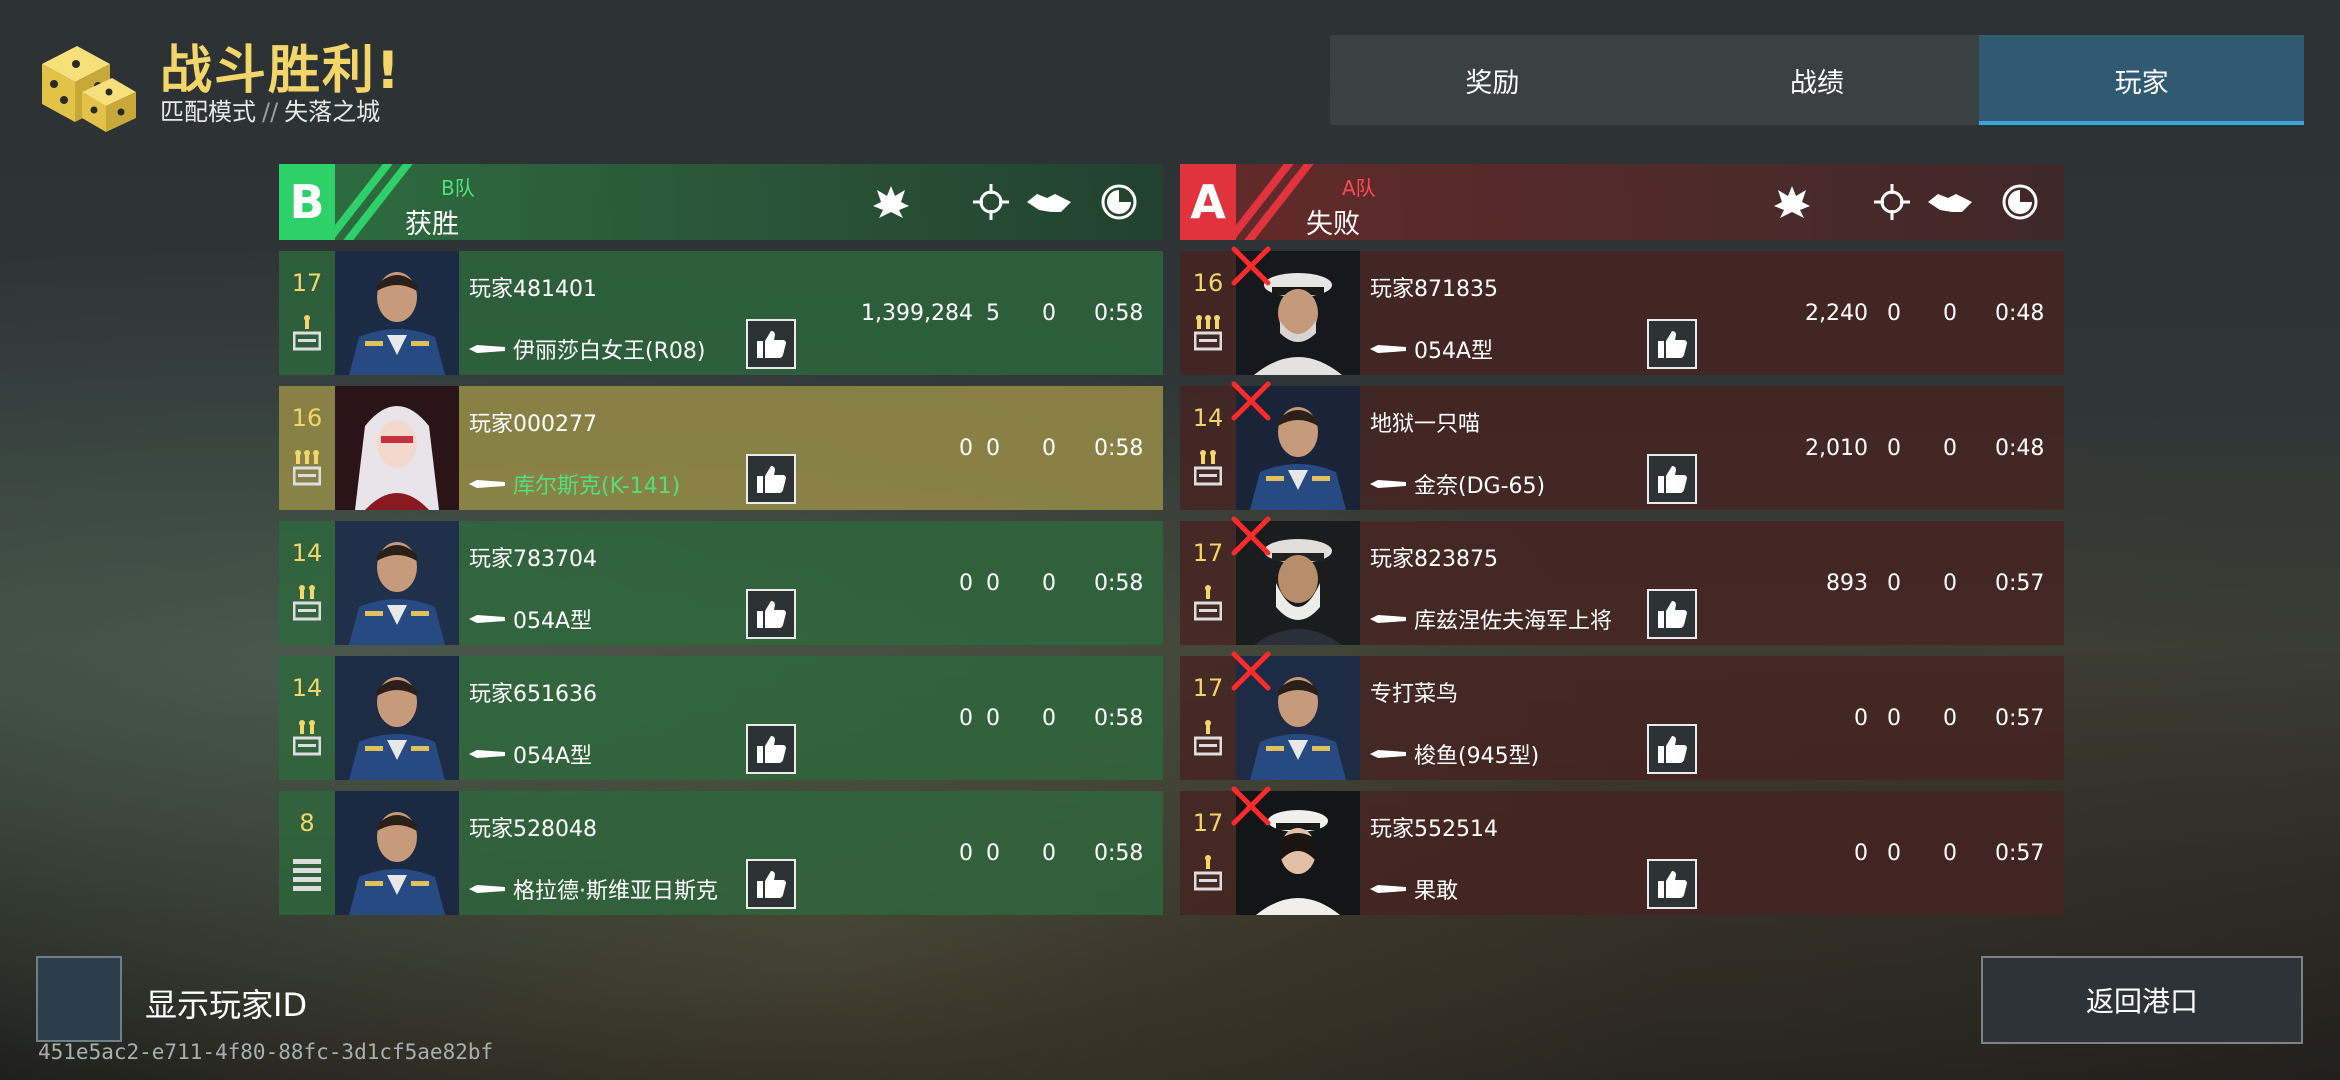 This screenshot has width=2340, height=1080. What do you see at coordinates (266, 1052) in the screenshot?
I see `session-id: 451e5ac2-e711-4f80-88fc-3d1cf5ae82bf` at bounding box center [266, 1052].